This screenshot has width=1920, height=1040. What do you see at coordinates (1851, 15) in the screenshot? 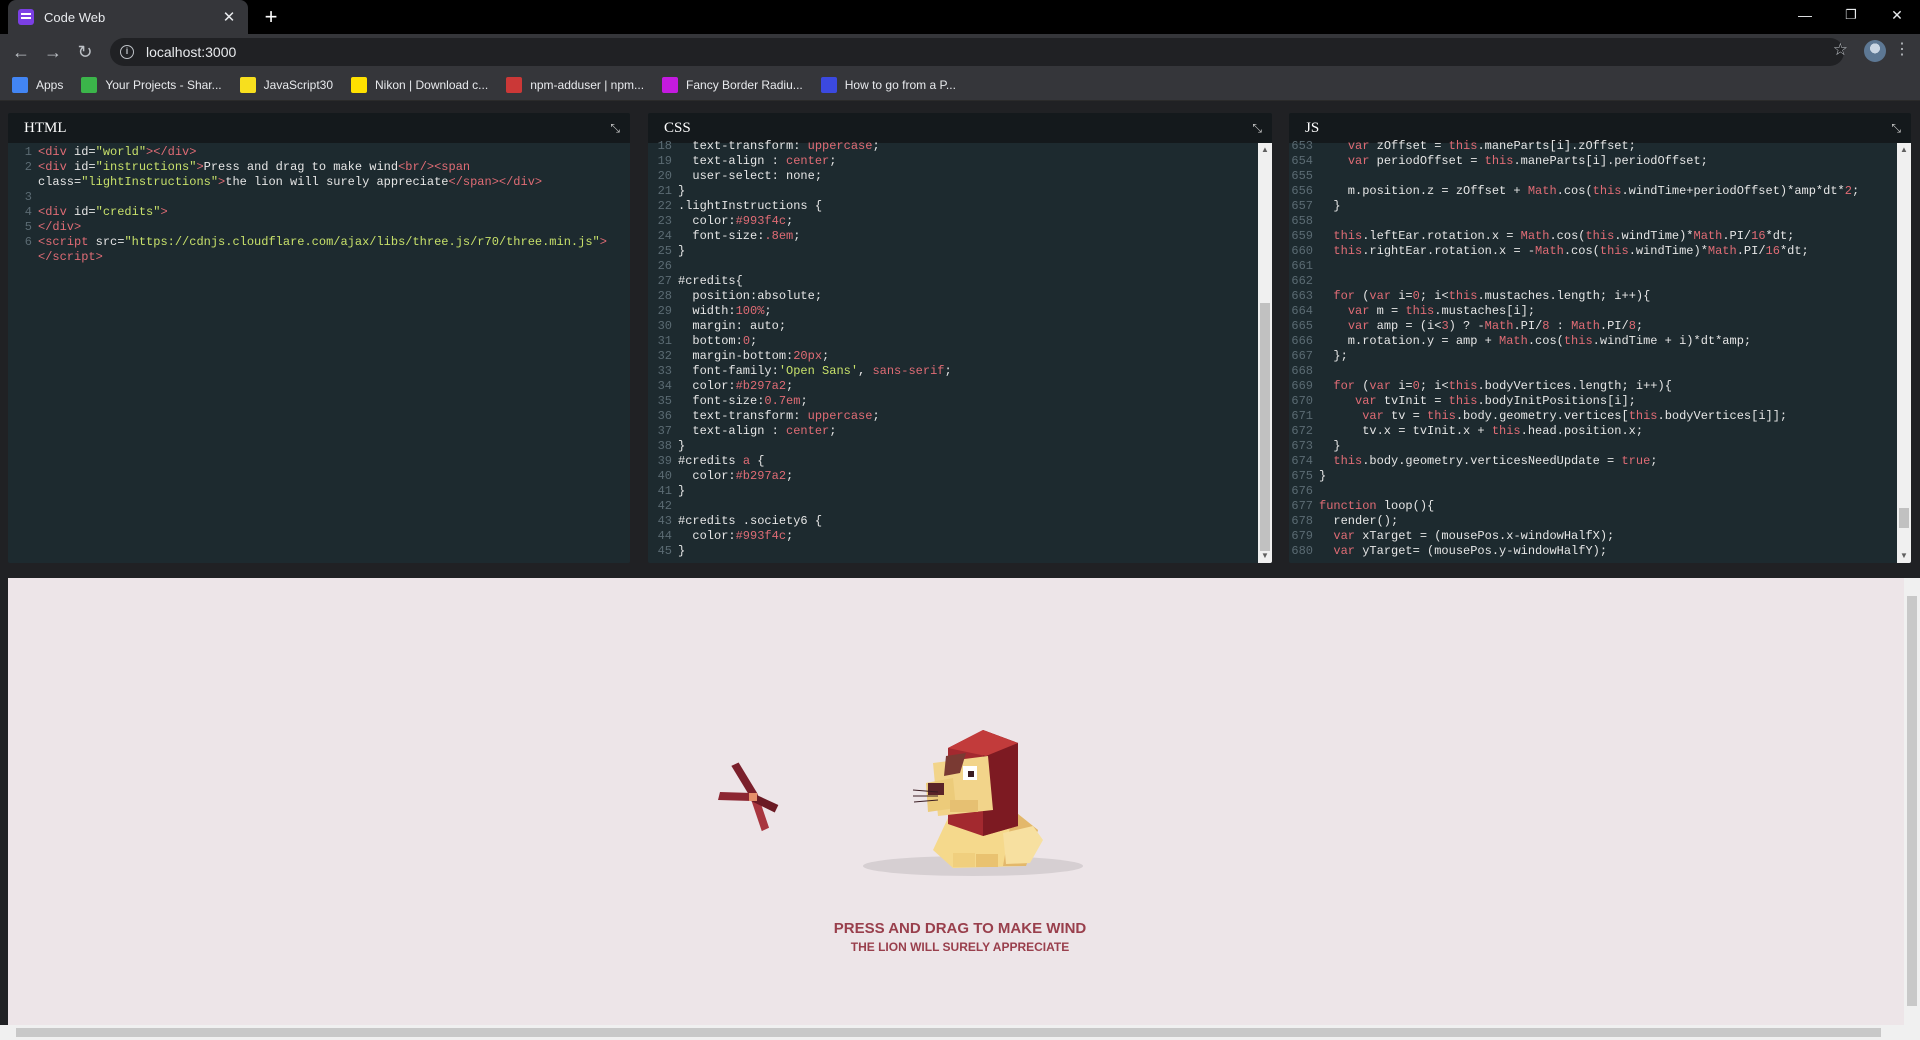
I see `restore-icon: ❐` at bounding box center [1851, 15].